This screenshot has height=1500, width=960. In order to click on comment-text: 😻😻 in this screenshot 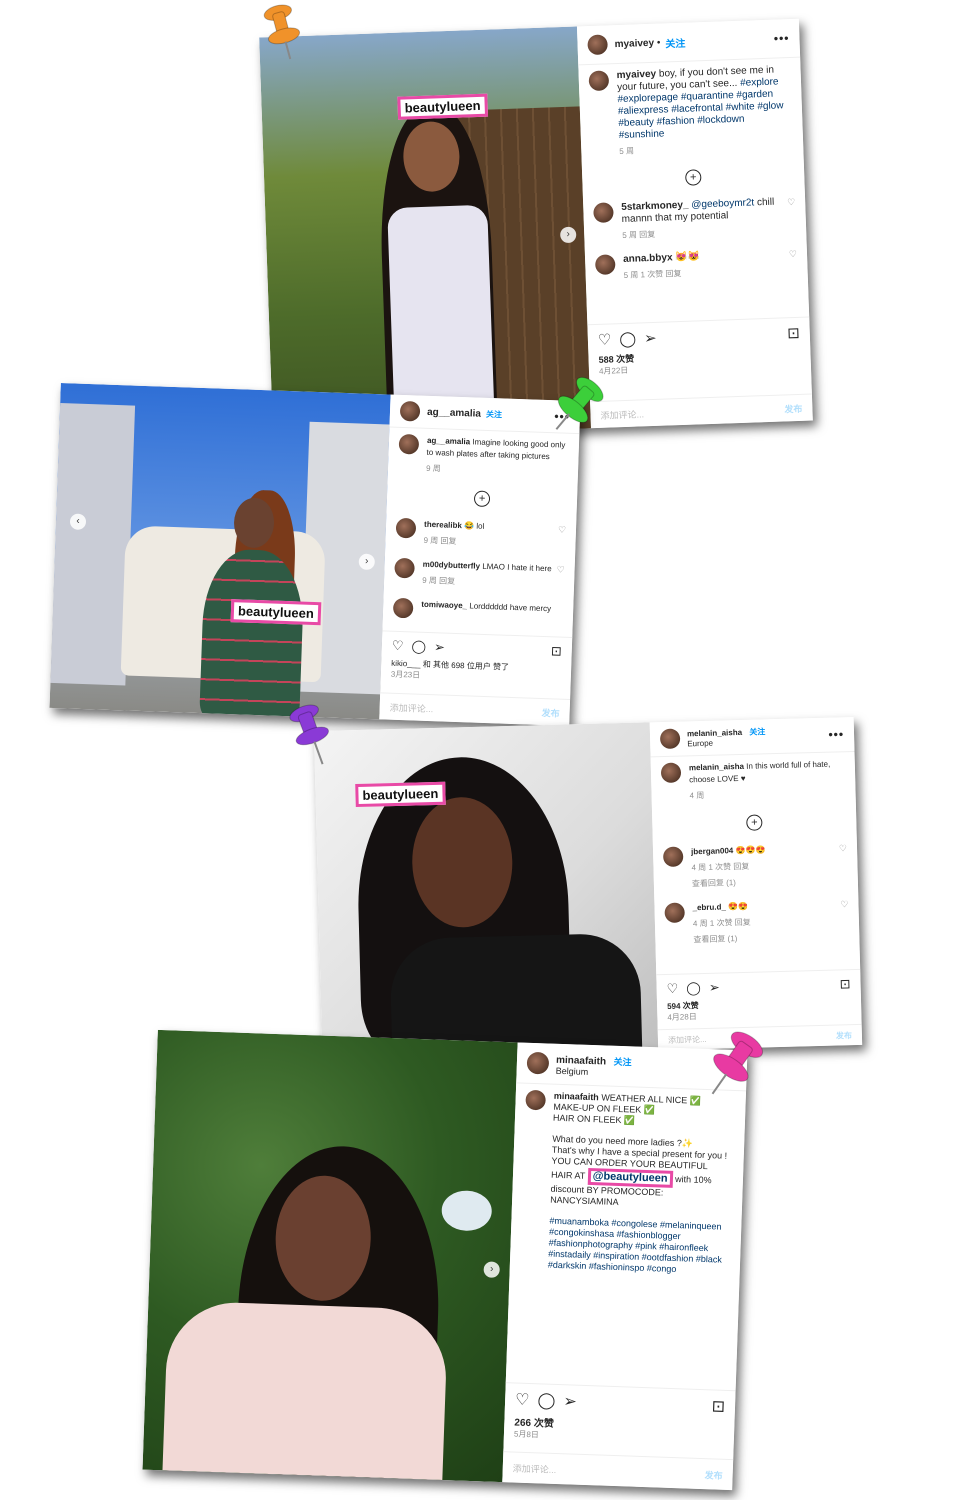, I will do `click(688, 257)`.